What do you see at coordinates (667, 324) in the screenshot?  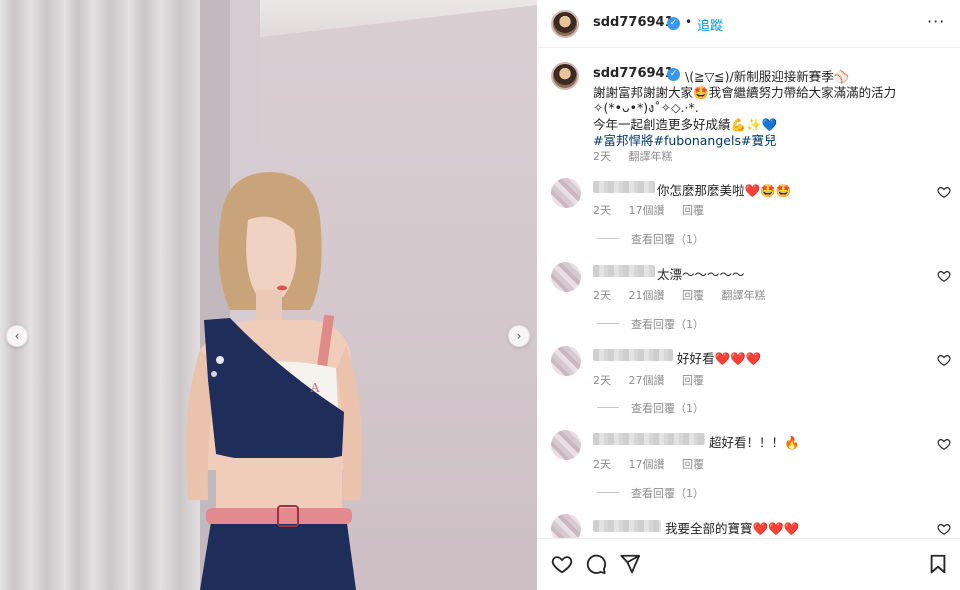 I see `comment-2-view-replies: 查看回覆（1）` at bounding box center [667, 324].